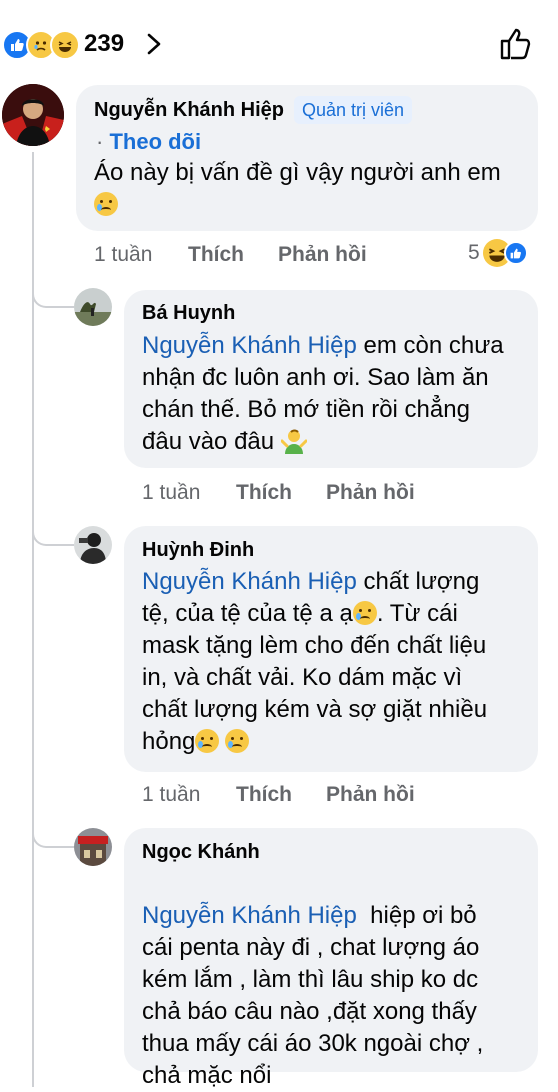 The image size is (558, 1092). I want to click on reply-line: kém lắm , làm thì lâu ship ko dc, so click(310, 979).